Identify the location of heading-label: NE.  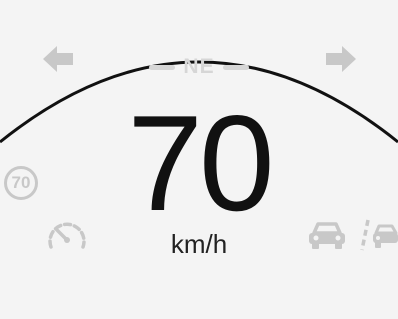
(199, 66).